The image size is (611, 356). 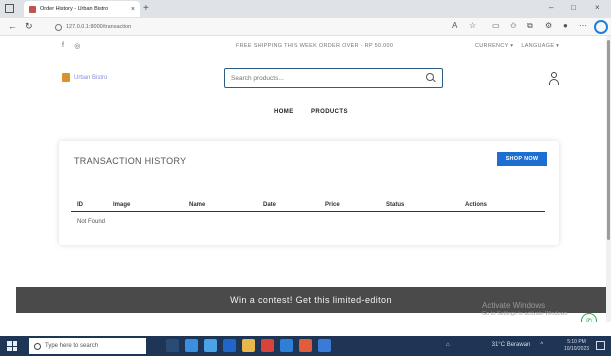 I want to click on scrollbar-thumb, so click(x=608, y=140).